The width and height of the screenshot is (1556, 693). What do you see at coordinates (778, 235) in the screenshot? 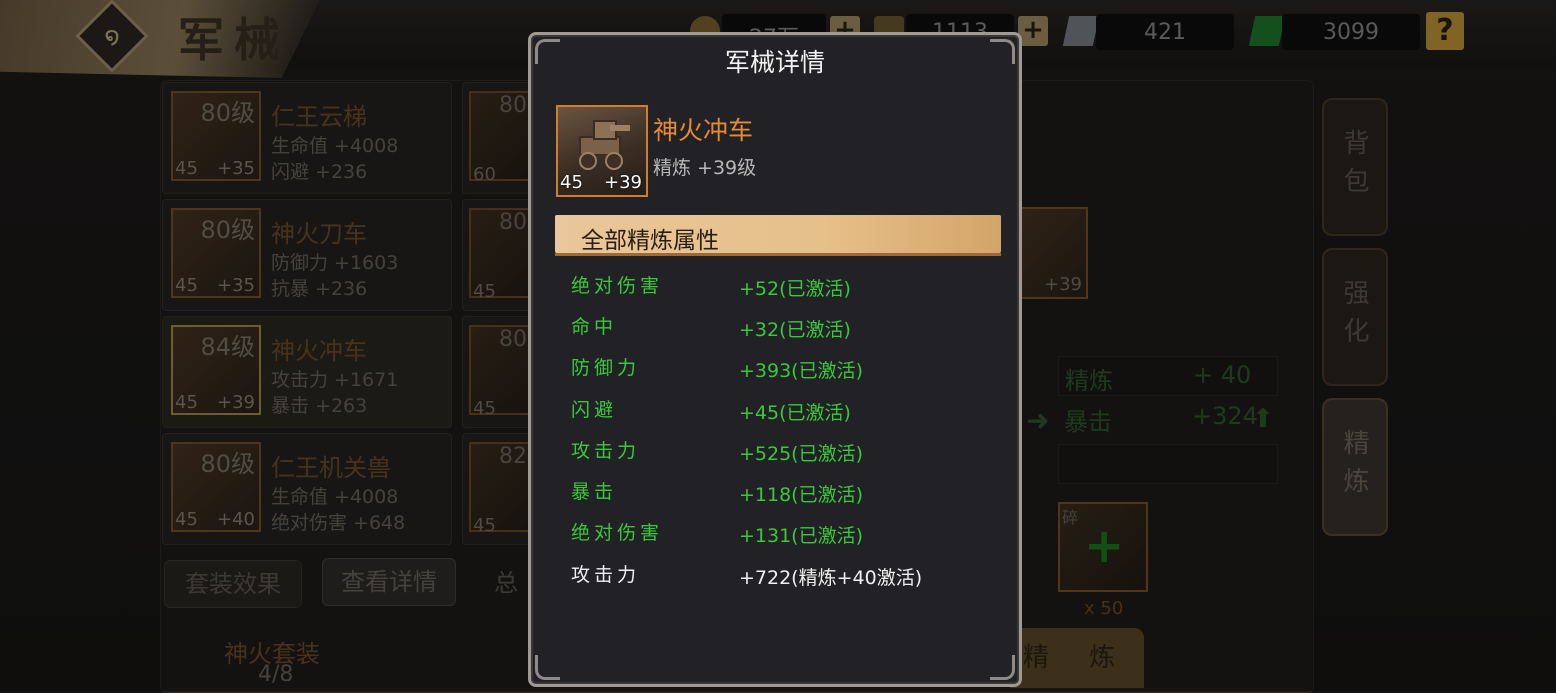
I see `section-header: 全部精炼属性` at bounding box center [778, 235].